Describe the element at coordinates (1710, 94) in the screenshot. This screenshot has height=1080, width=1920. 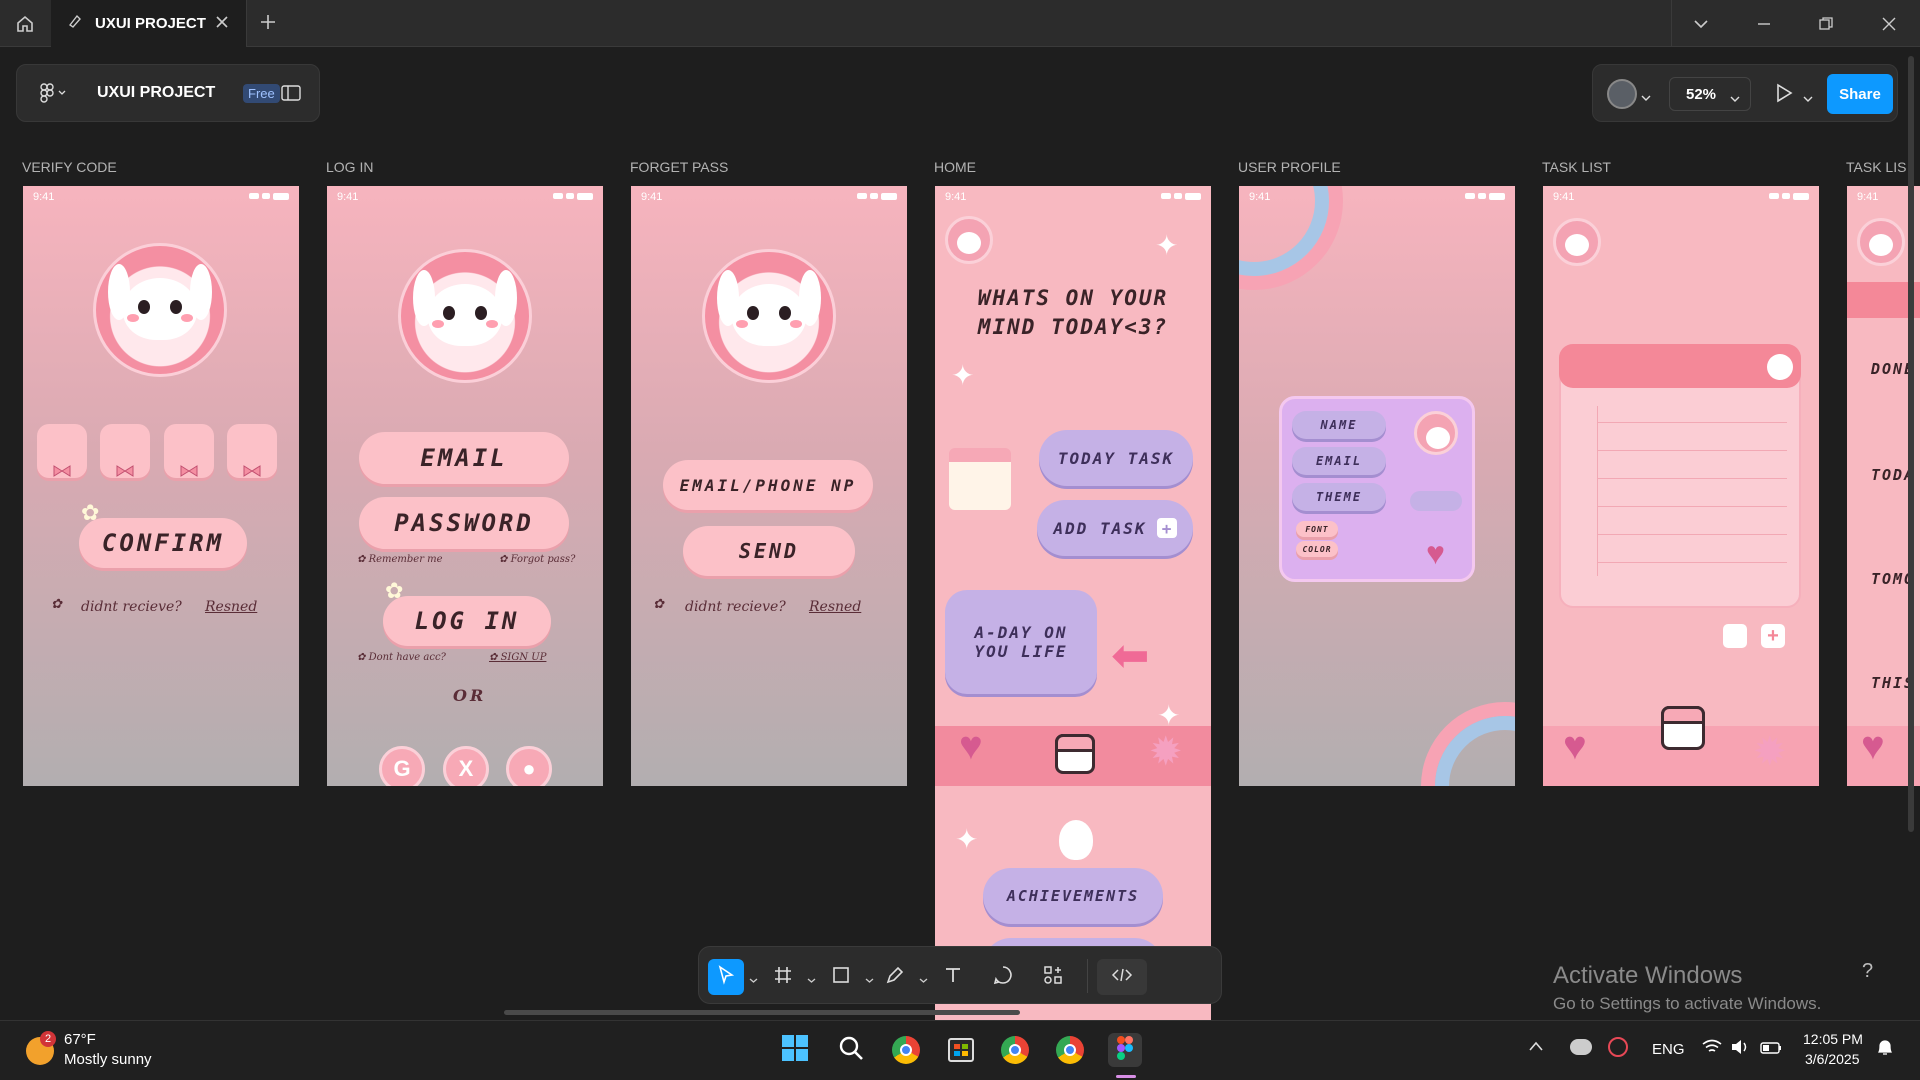
I see `zoom-dropdown: 52%` at that location.